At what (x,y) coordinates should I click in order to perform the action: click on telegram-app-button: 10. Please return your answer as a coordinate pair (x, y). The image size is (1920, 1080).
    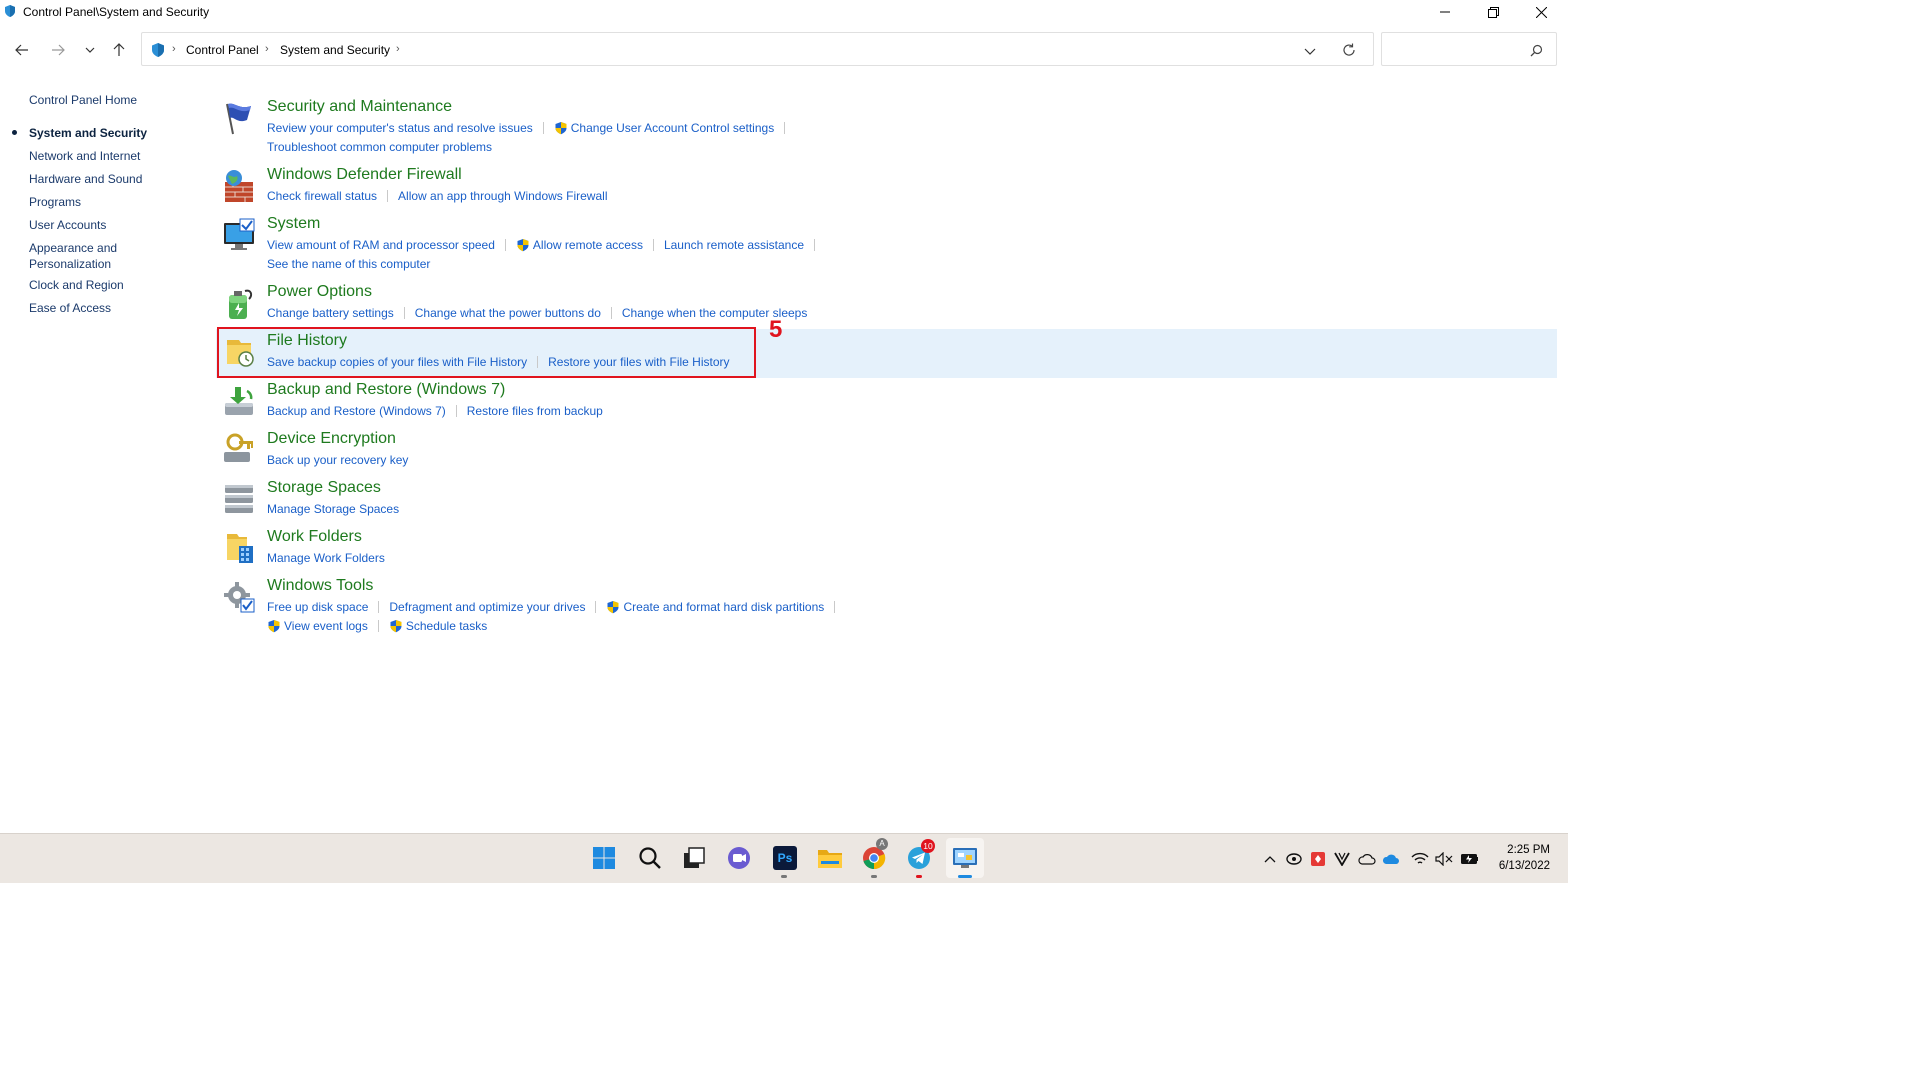
    Looking at the image, I should click on (920, 858).